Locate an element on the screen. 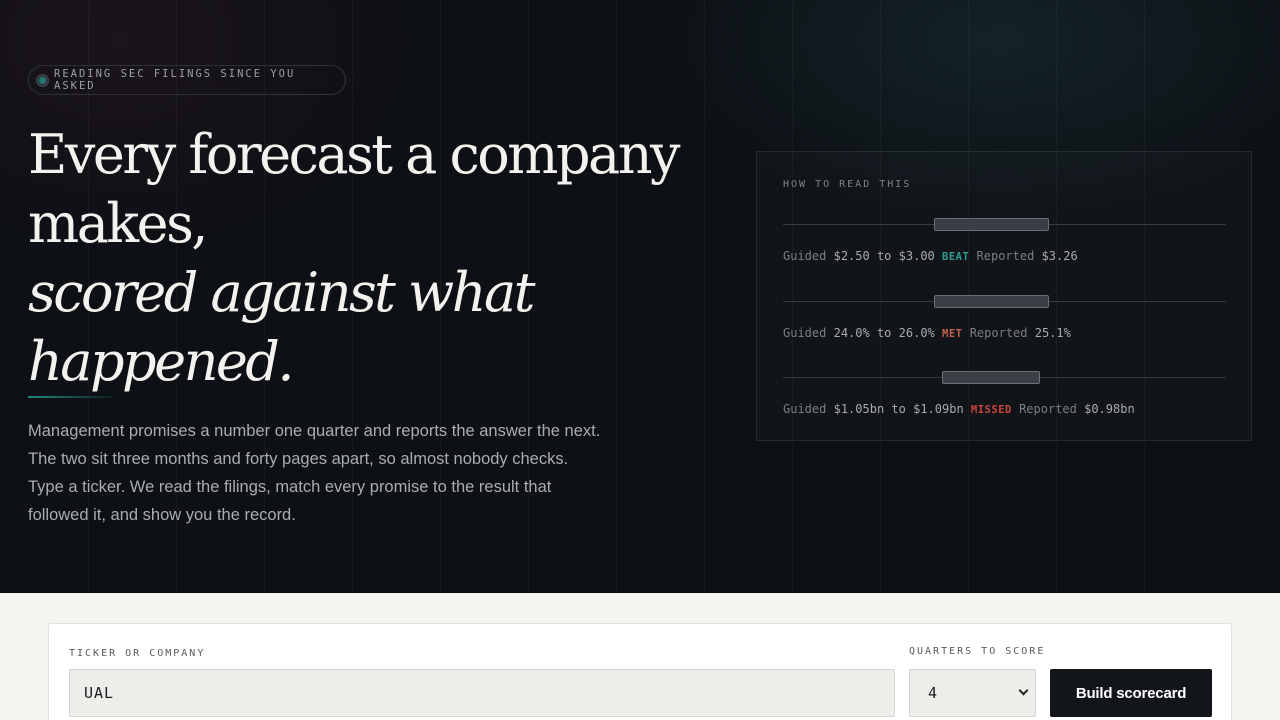 The image size is (1280, 720). guided-low: 24.0% is located at coordinates (851, 333).